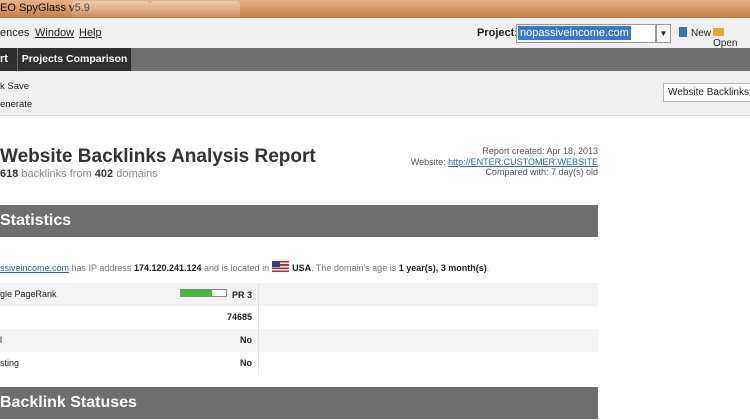  I want to click on pagerank-value: PR 3, so click(241, 295).